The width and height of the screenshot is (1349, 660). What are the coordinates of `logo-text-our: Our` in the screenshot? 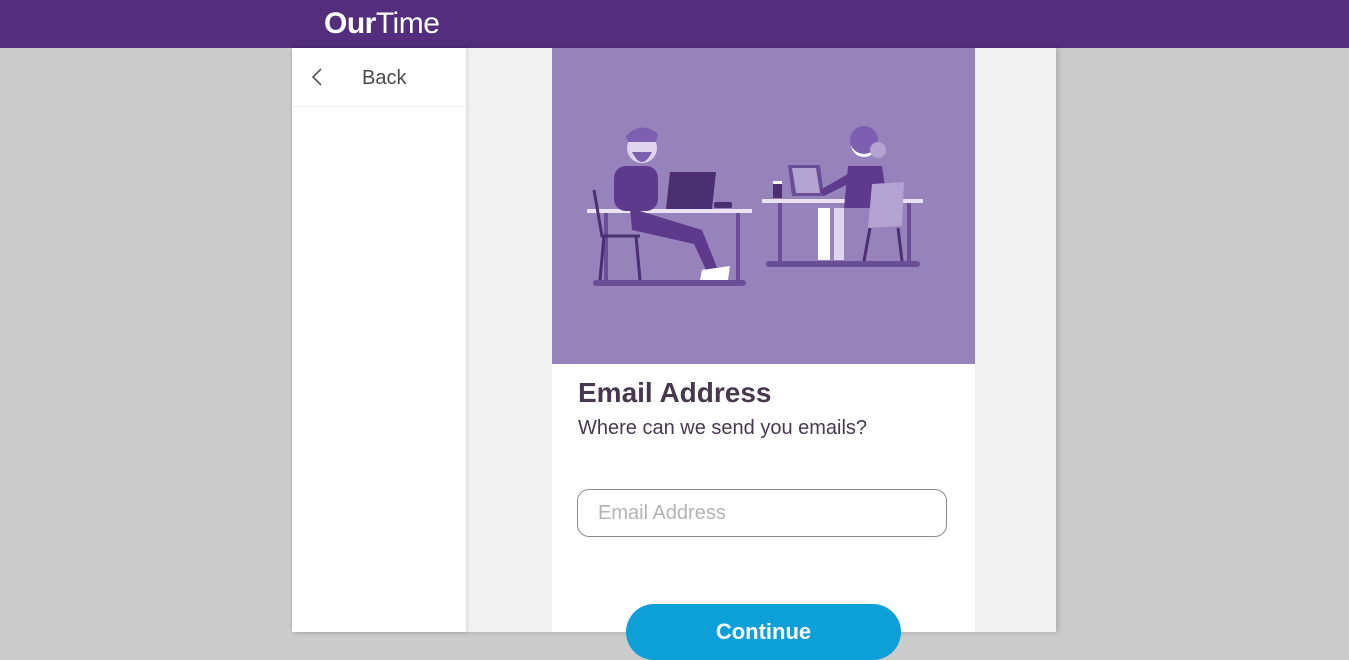 It's located at (350, 23).